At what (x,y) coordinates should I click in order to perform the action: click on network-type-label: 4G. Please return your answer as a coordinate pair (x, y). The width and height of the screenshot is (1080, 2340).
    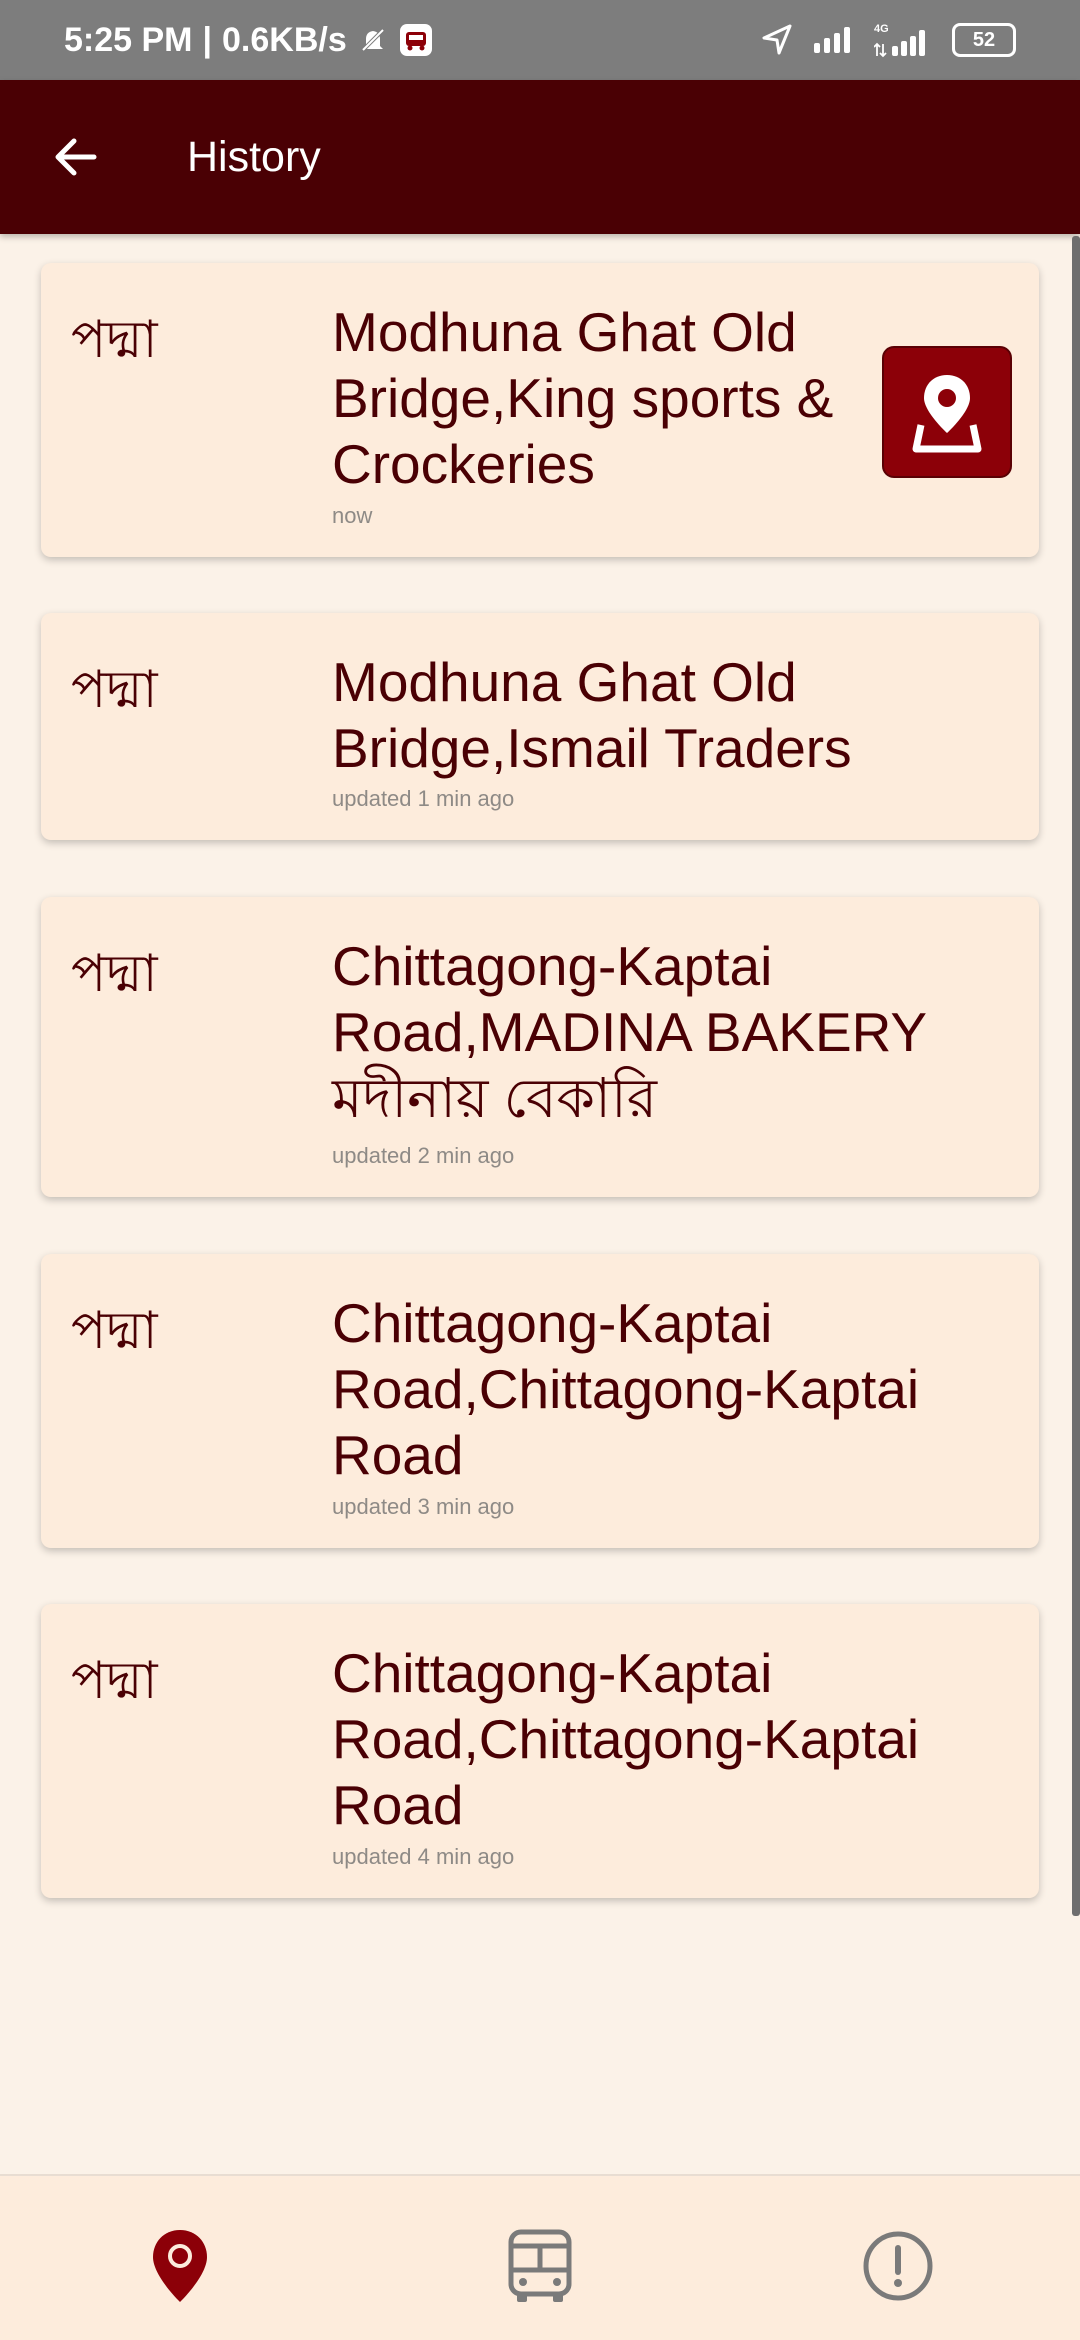
    Looking at the image, I should click on (881, 29).